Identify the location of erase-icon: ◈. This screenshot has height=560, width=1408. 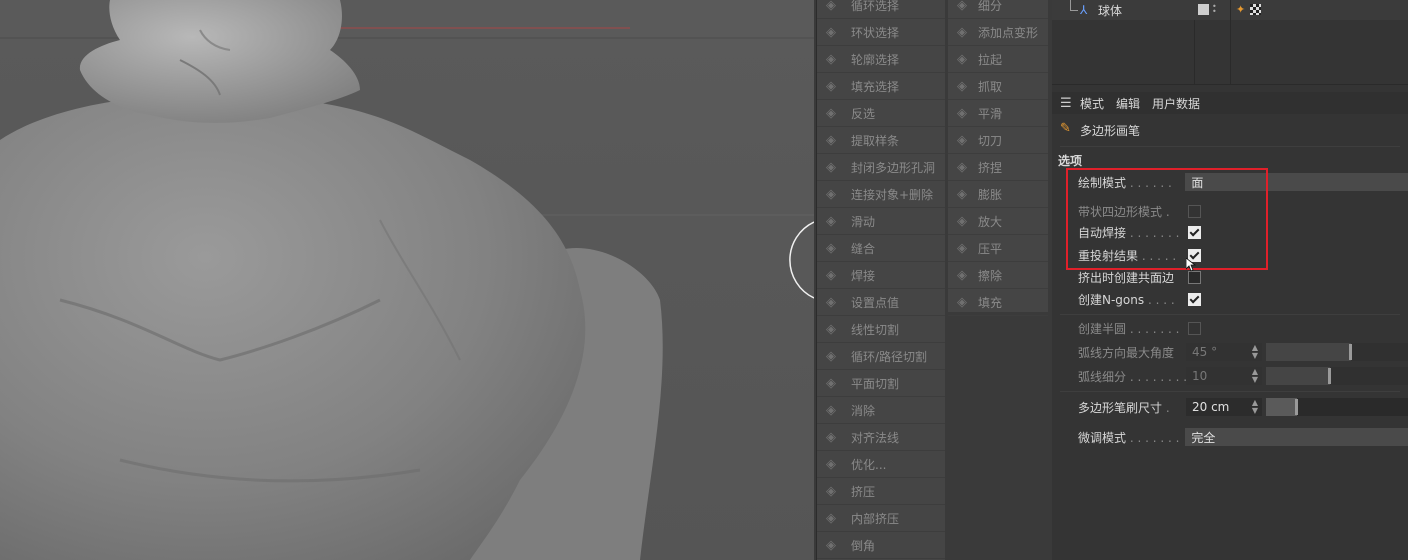
(962, 275).